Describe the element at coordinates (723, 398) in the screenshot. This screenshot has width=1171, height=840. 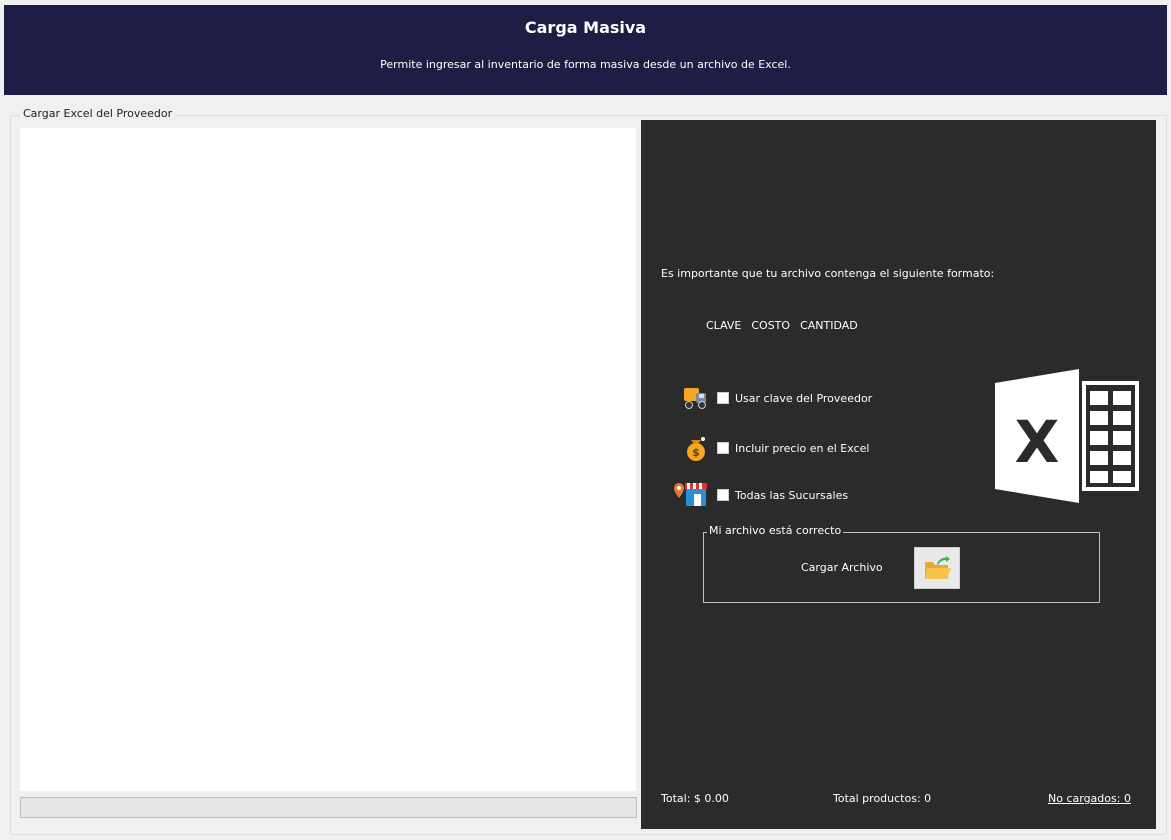
I see `checkbox-supplier-key` at that location.